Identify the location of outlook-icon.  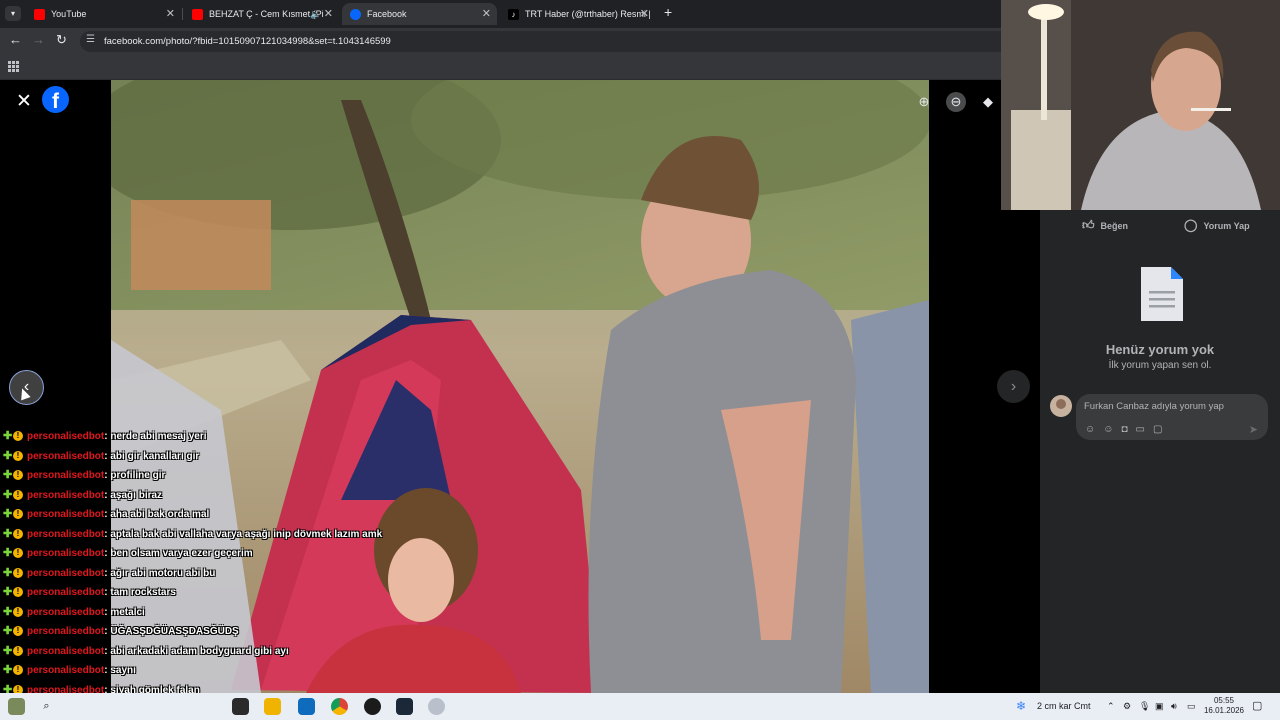
(306, 706).